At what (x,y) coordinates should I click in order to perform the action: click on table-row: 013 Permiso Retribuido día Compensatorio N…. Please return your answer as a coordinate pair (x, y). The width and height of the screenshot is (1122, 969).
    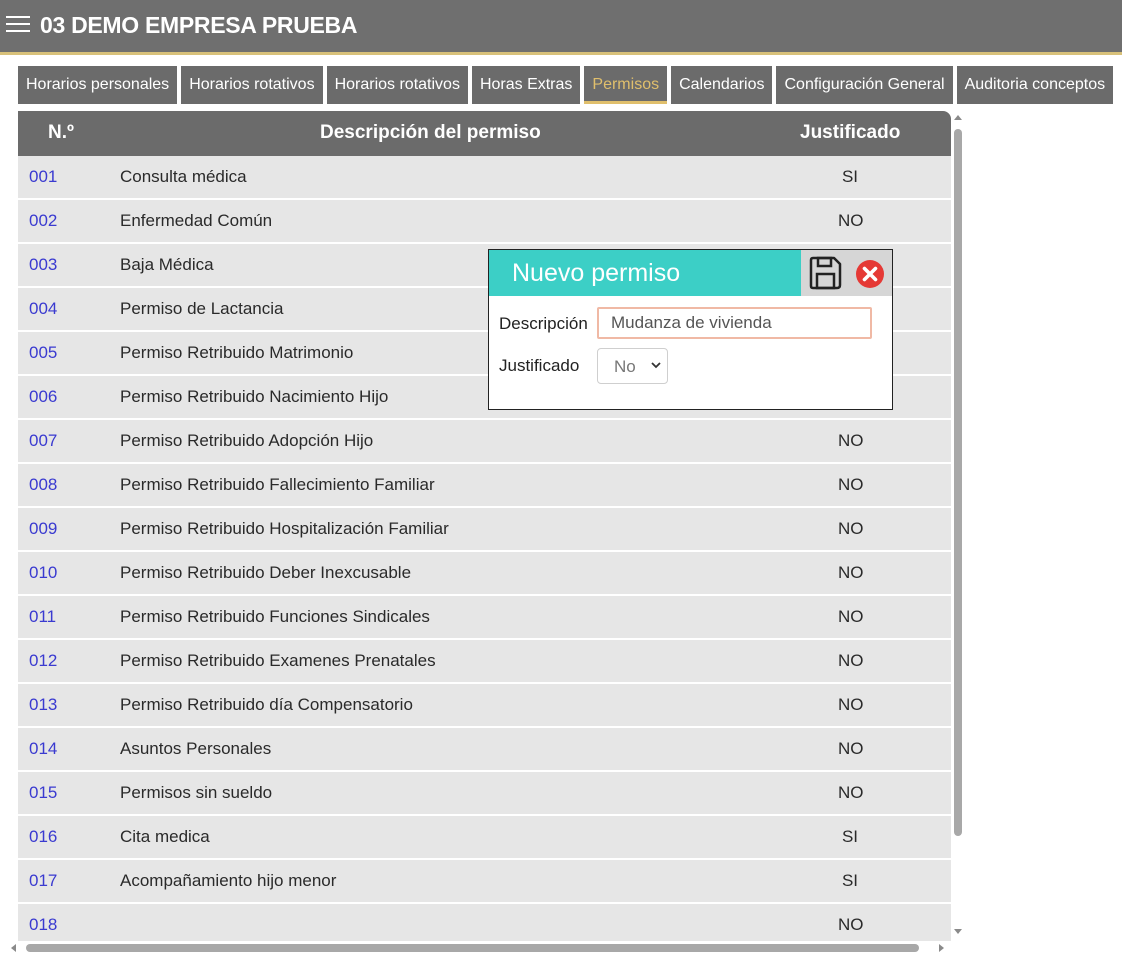
    Looking at the image, I should click on (484, 706).